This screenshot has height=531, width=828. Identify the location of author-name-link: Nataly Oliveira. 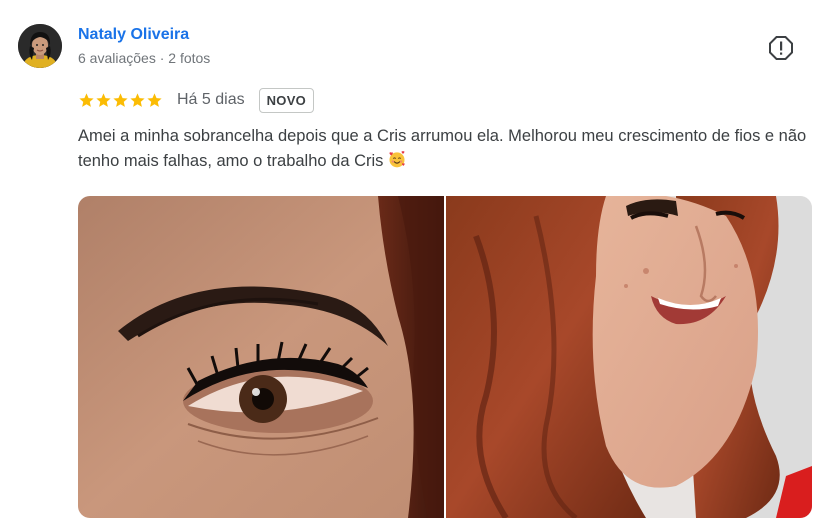
(133, 35).